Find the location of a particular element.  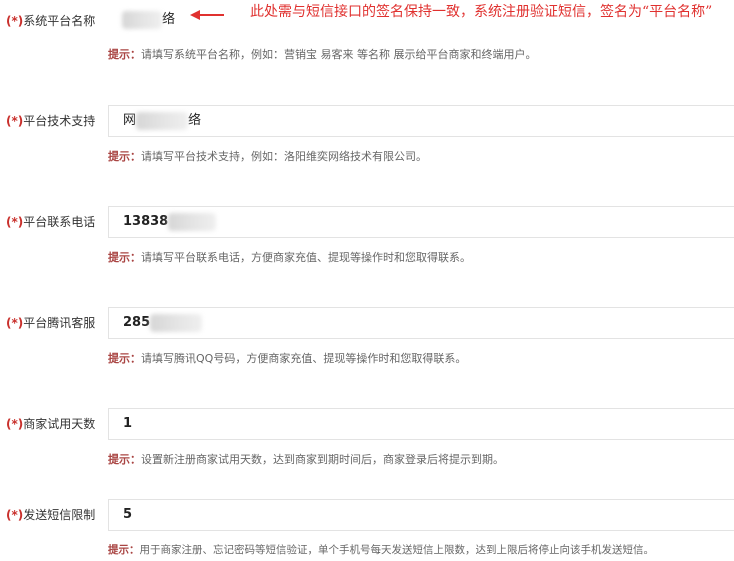

contact-phone-input: 13838 is located at coordinates (421, 222).